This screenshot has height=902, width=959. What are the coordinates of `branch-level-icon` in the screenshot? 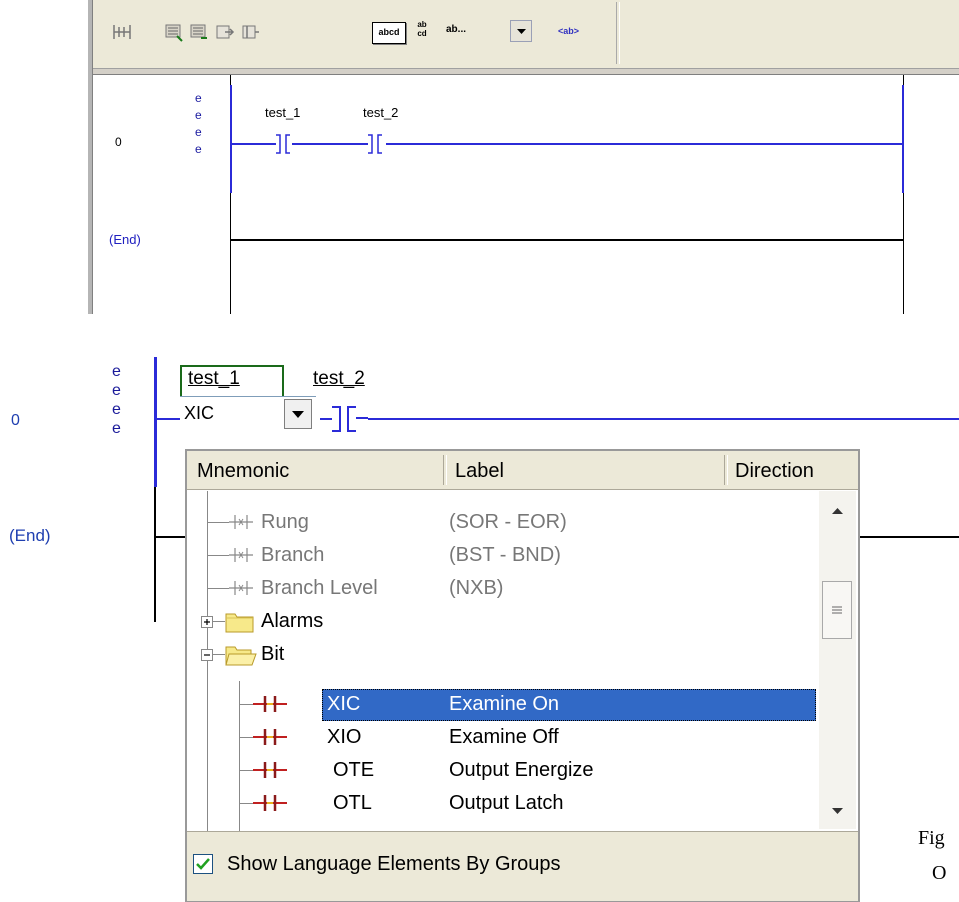 It's located at (199, 32).